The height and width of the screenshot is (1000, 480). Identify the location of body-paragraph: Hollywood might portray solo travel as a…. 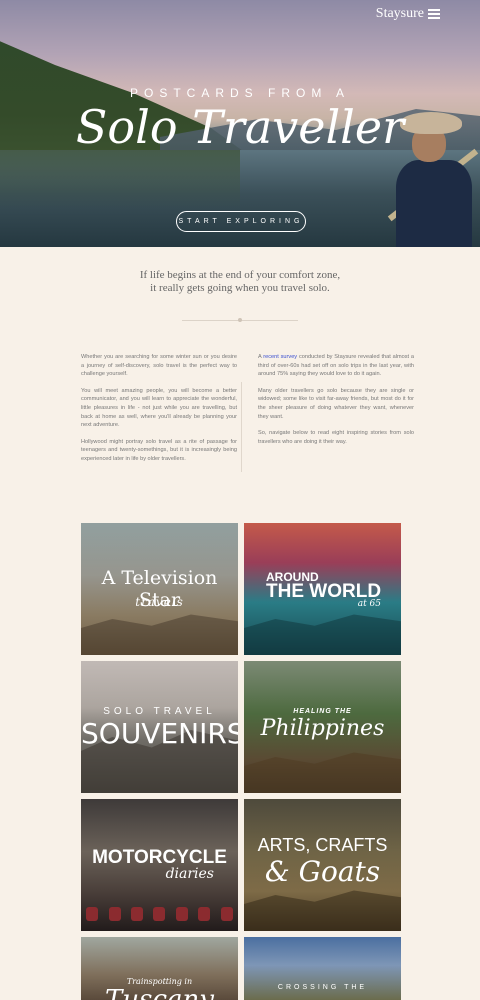
(159, 450).